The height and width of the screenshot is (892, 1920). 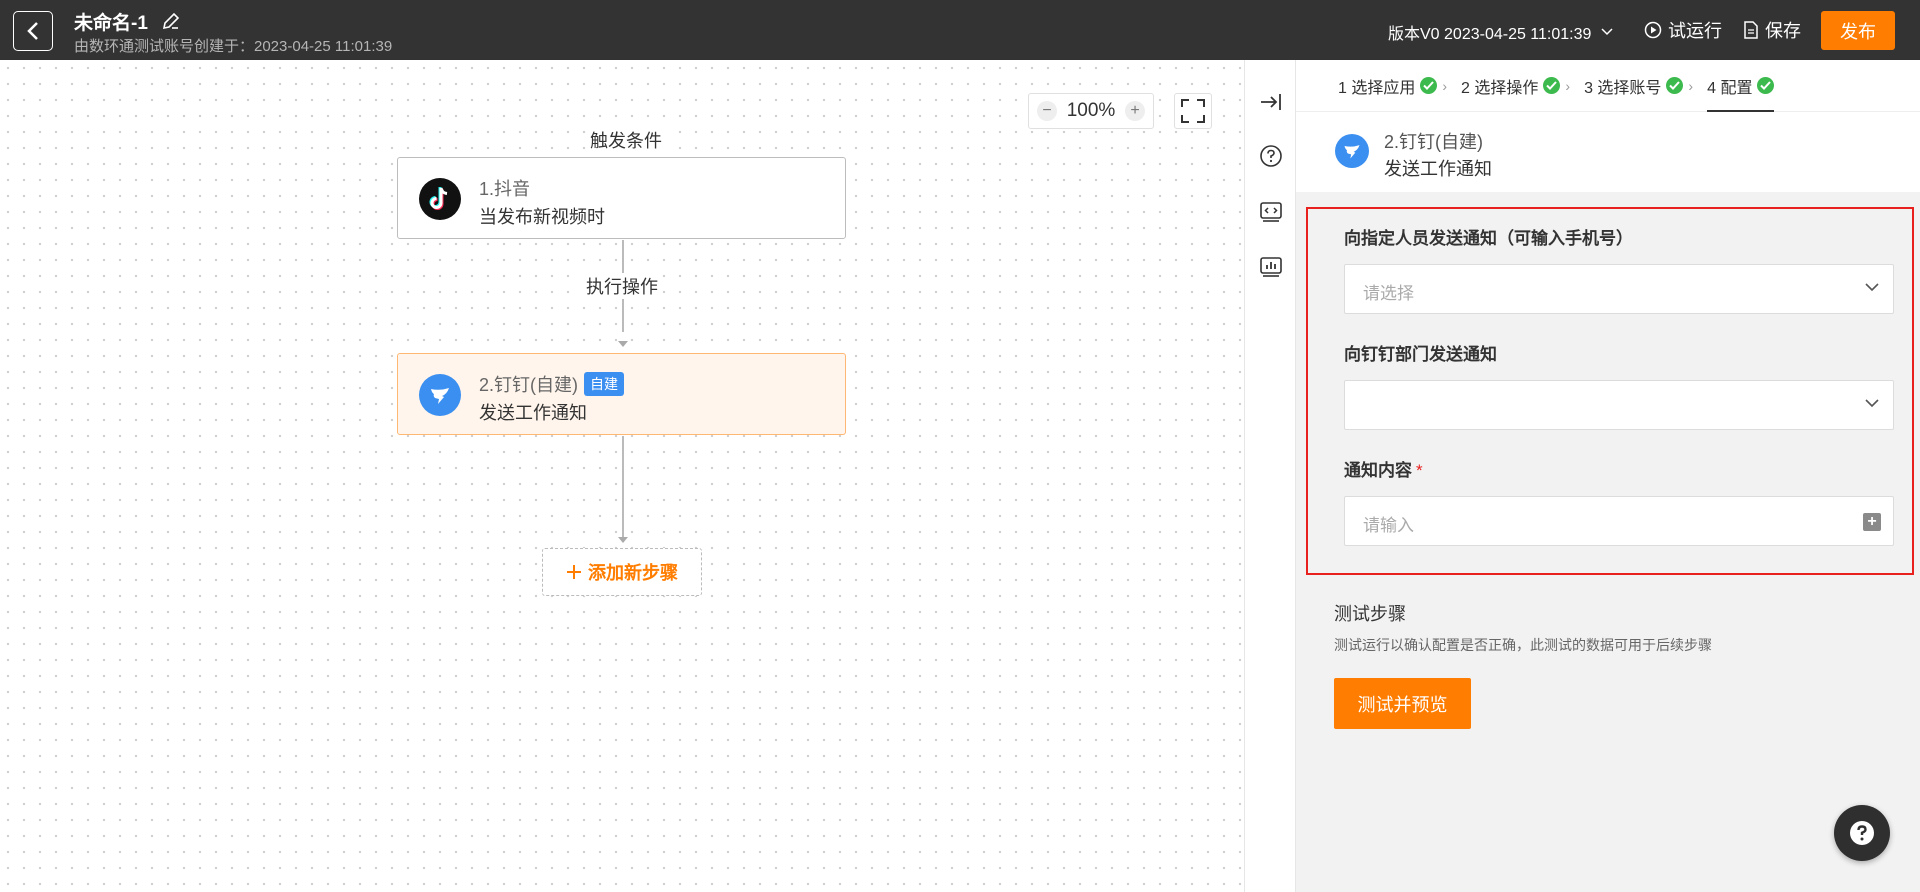 What do you see at coordinates (1523, 645) in the screenshot?
I see `test-section-desc: 测试运行以确认配置是否正确，此测试的数据可用于后续步骤` at bounding box center [1523, 645].